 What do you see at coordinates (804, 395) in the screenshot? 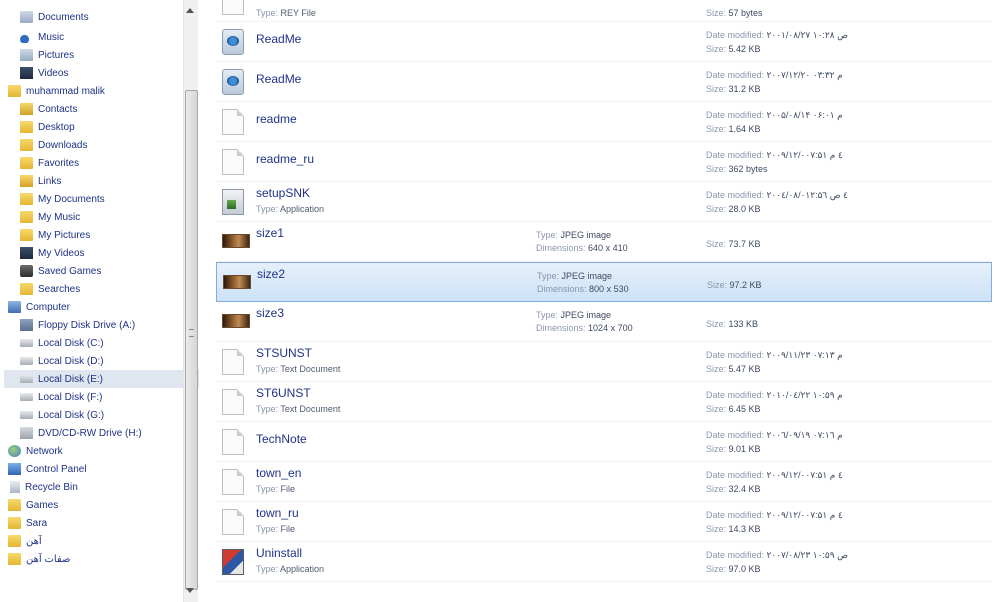
I see `date-modified-value: ۲۰۱۰/۰٤/۲۲ م ۱۰:۵۹` at bounding box center [804, 395].